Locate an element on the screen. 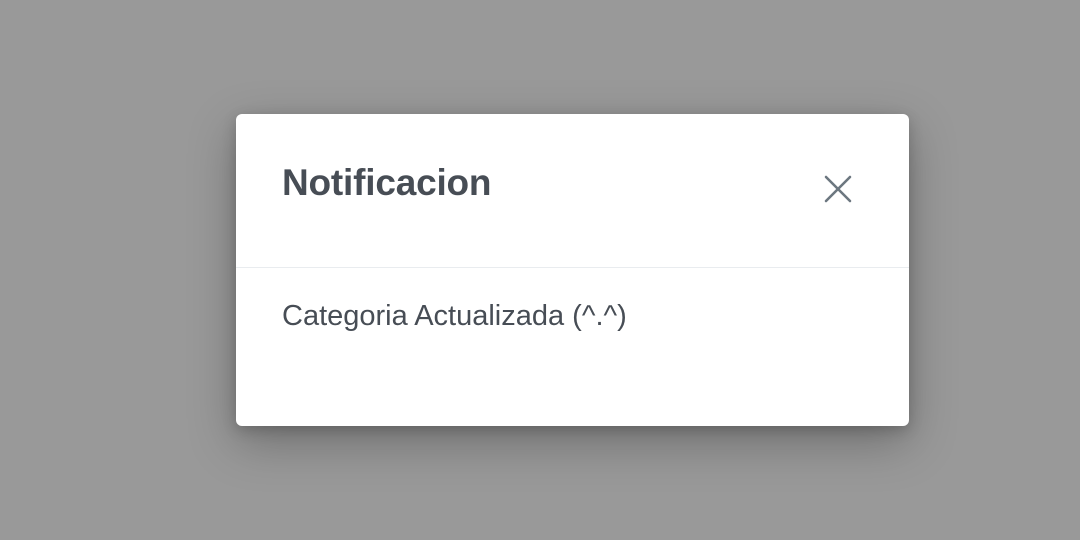  modal-title: Notificacion is located at coordinates (387, 182).